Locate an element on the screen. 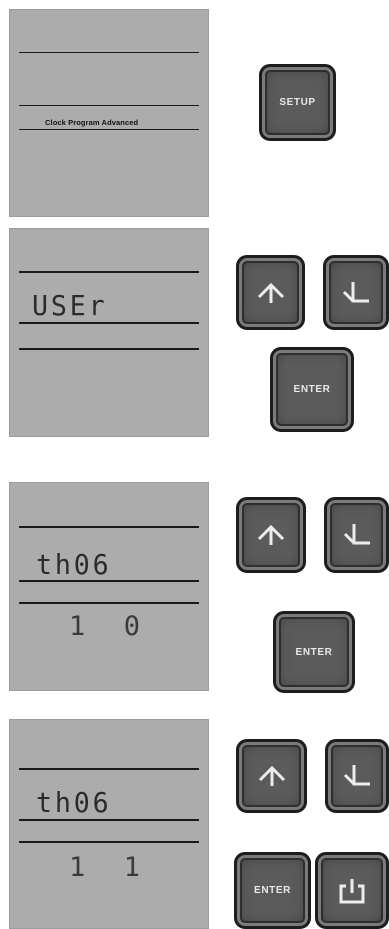 The height and width of the screenshot is (929, 389). power-button is located at coordinates (352, 890).